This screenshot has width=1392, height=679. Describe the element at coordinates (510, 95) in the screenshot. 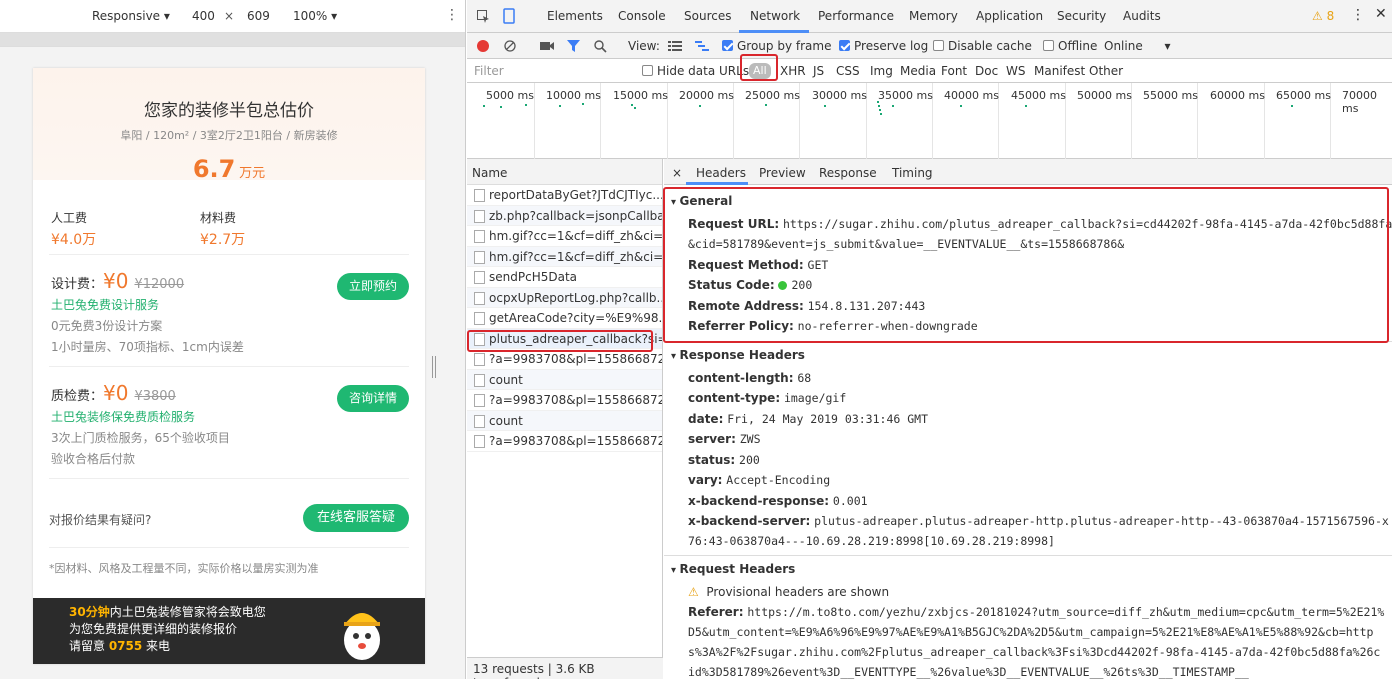

I see `timeline-label: 5000 ms` at that location.